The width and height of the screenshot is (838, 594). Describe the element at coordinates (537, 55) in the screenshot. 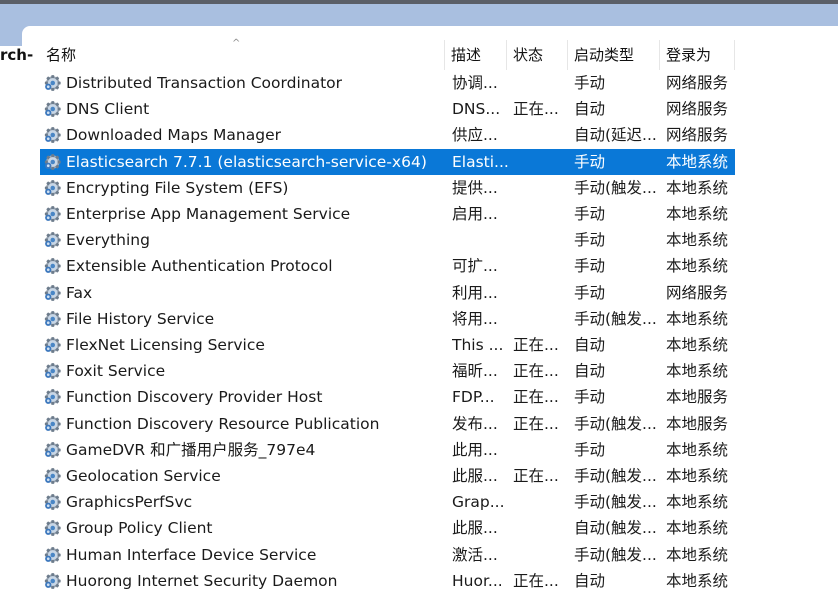

I see `column-header-status: 状态` at that location.